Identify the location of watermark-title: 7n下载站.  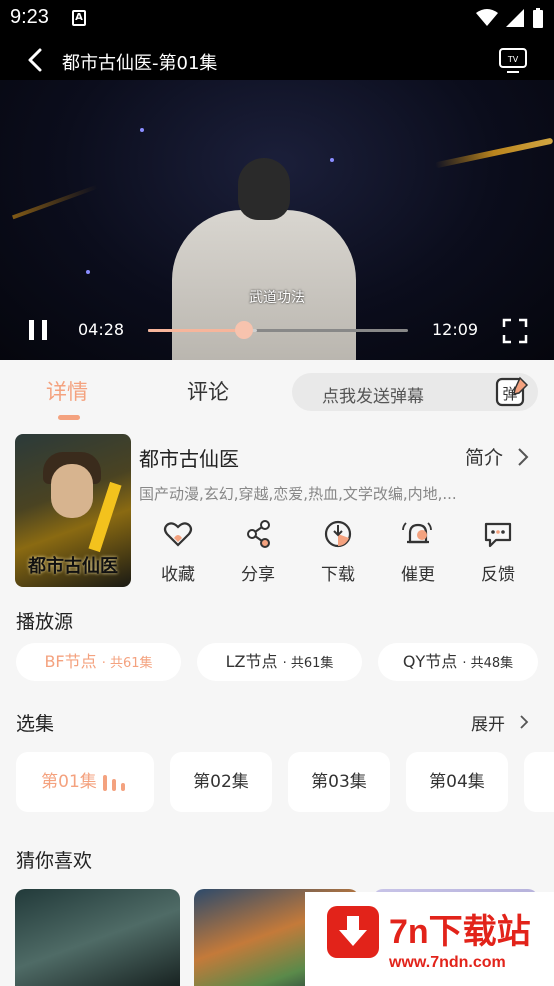
(460, 932).